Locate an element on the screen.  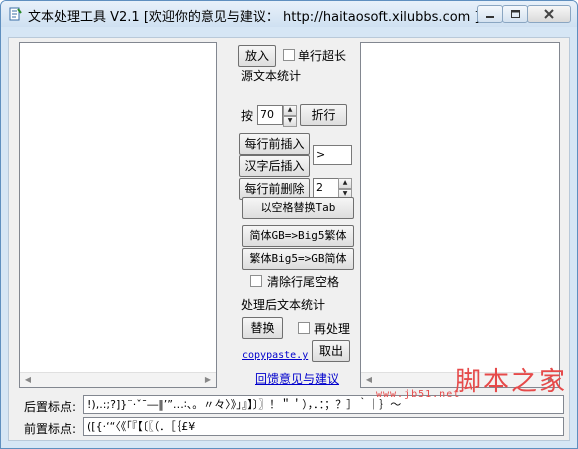
prefix-insert-button: 每行前插入 is located at coordinates (274, 144).